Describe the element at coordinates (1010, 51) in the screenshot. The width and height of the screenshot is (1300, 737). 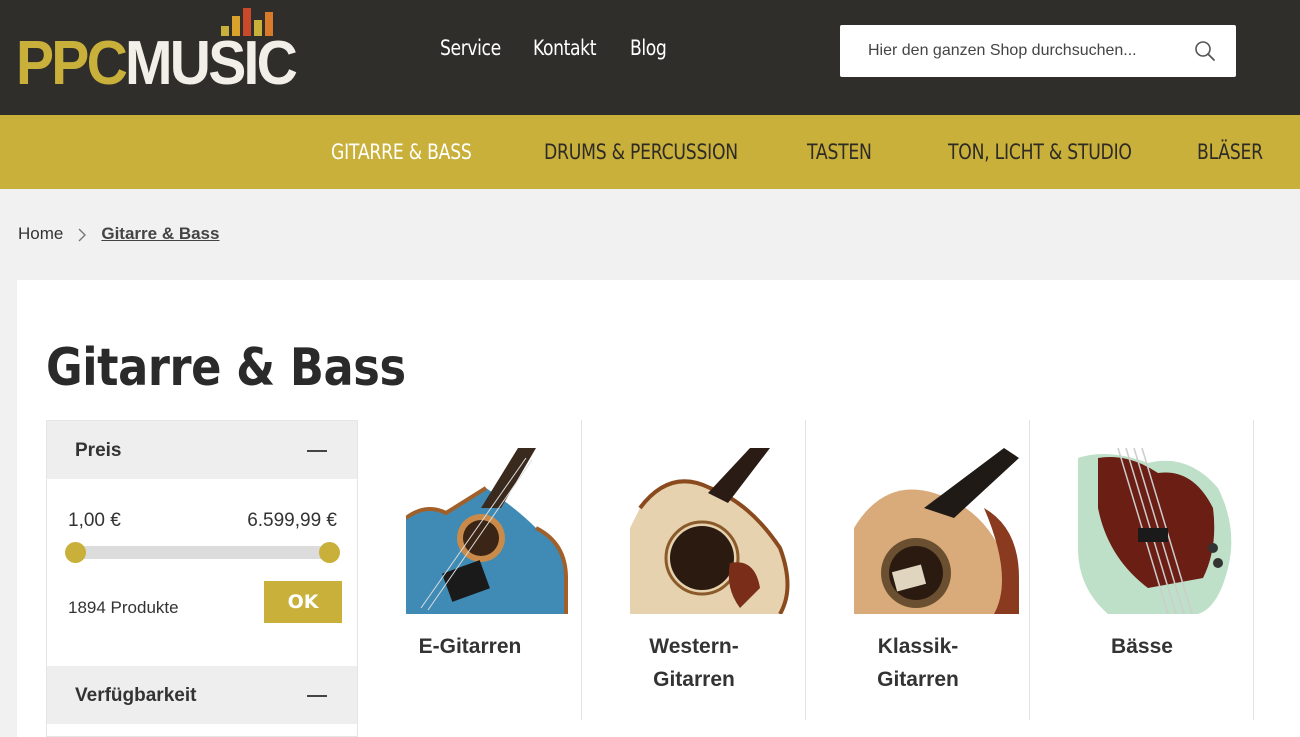
I see `search-input` at that location.